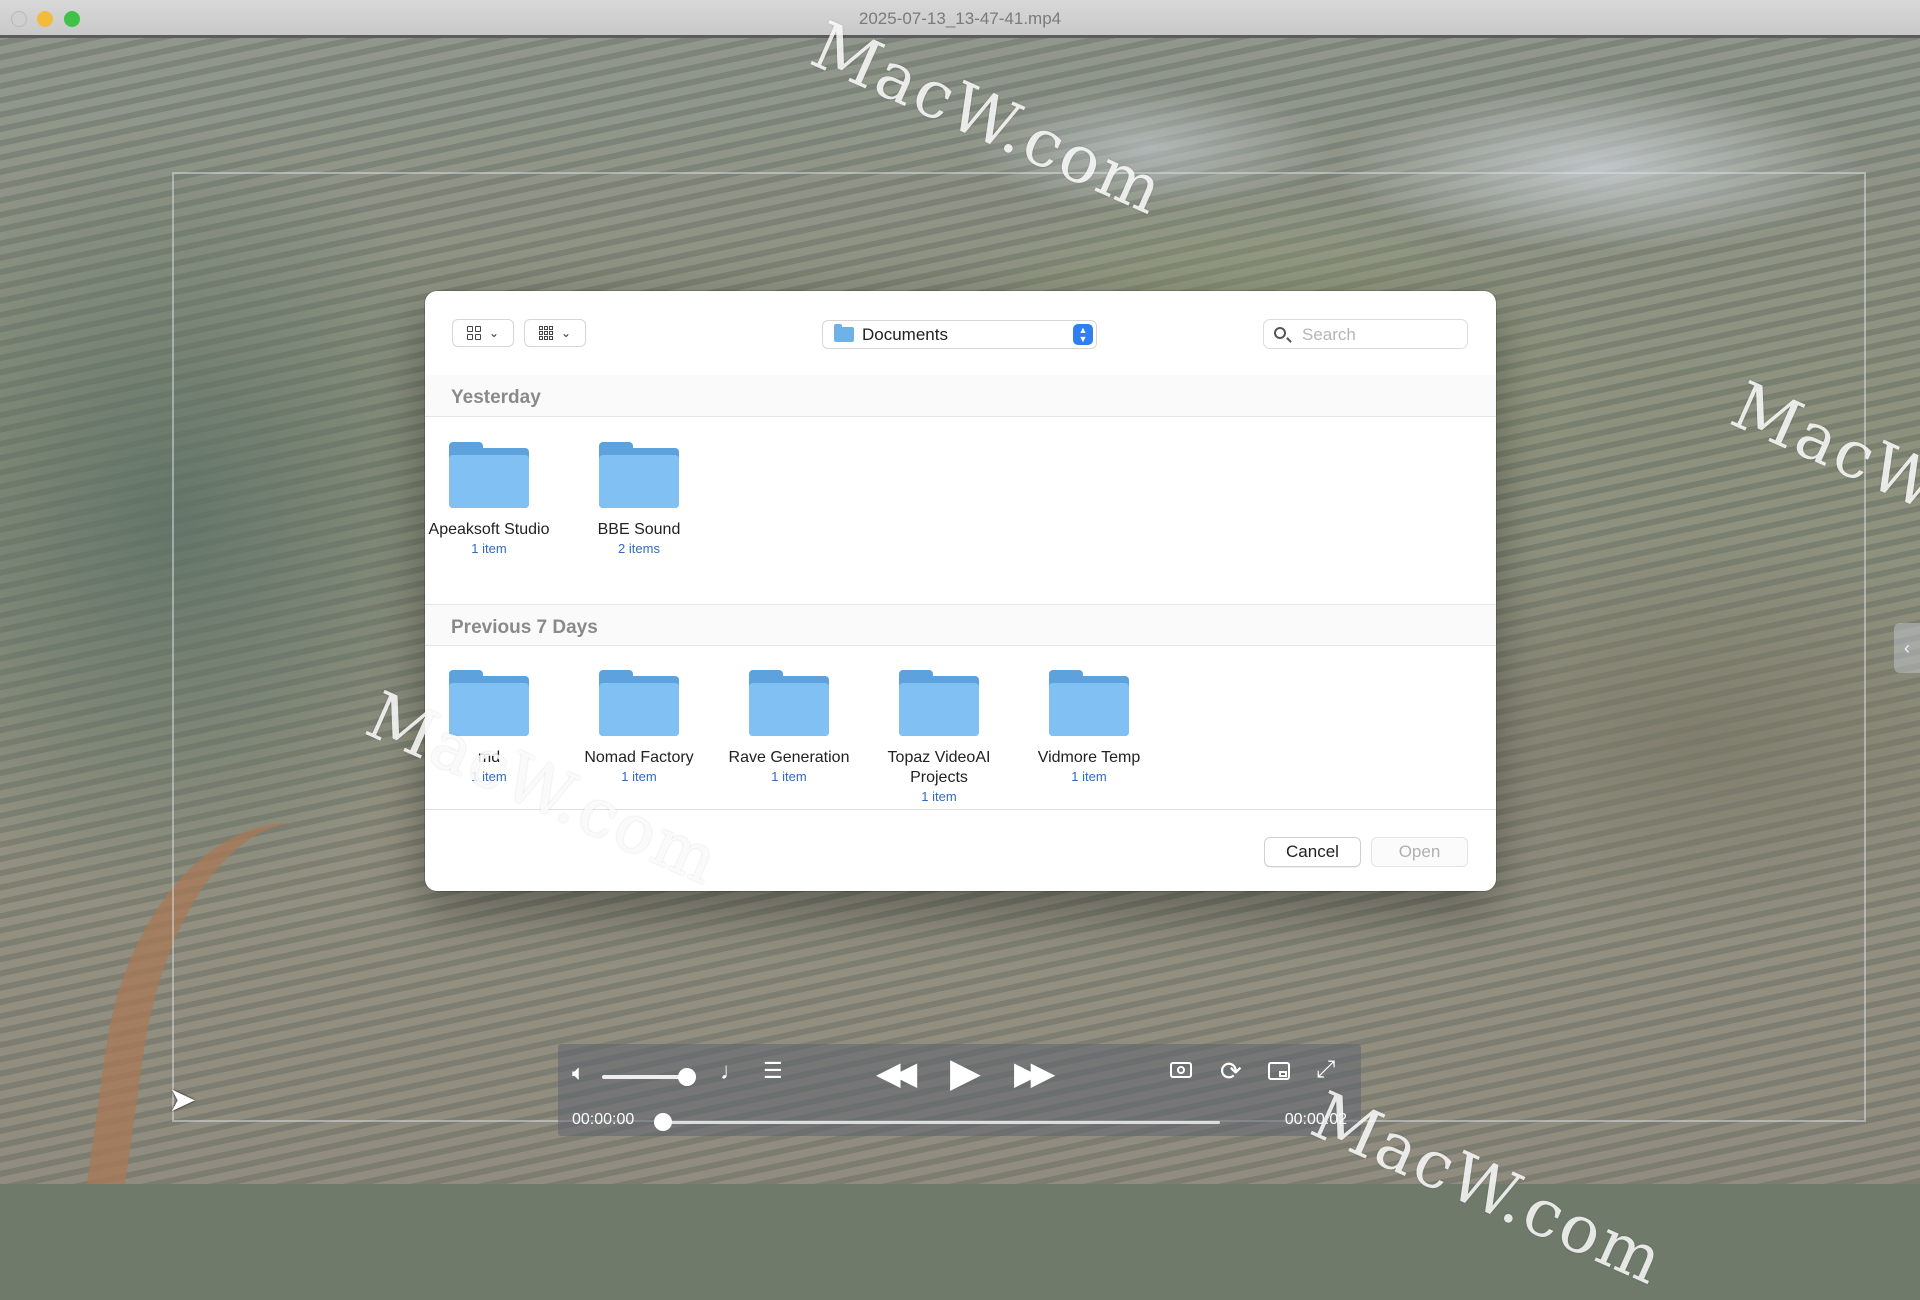 The width and height of the screenshot is (1920, 1300). I want to click on player-controls: 🔈︎ ♩ ☰ ◀◀ ▶ ▶▶ ⟳ ⤢ 00:00:00 00:00:02, so click(959, 1090).